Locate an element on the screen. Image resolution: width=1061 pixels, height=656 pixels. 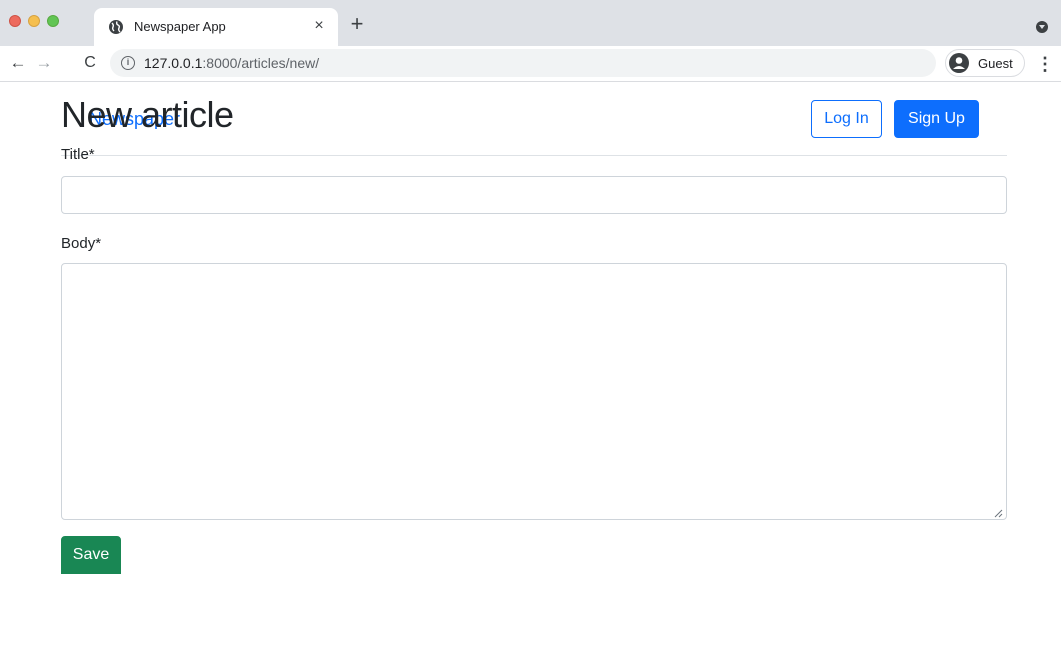
address-url: 127.0.0.1:8000/articles/new/ is located at coordinates (231, 63).